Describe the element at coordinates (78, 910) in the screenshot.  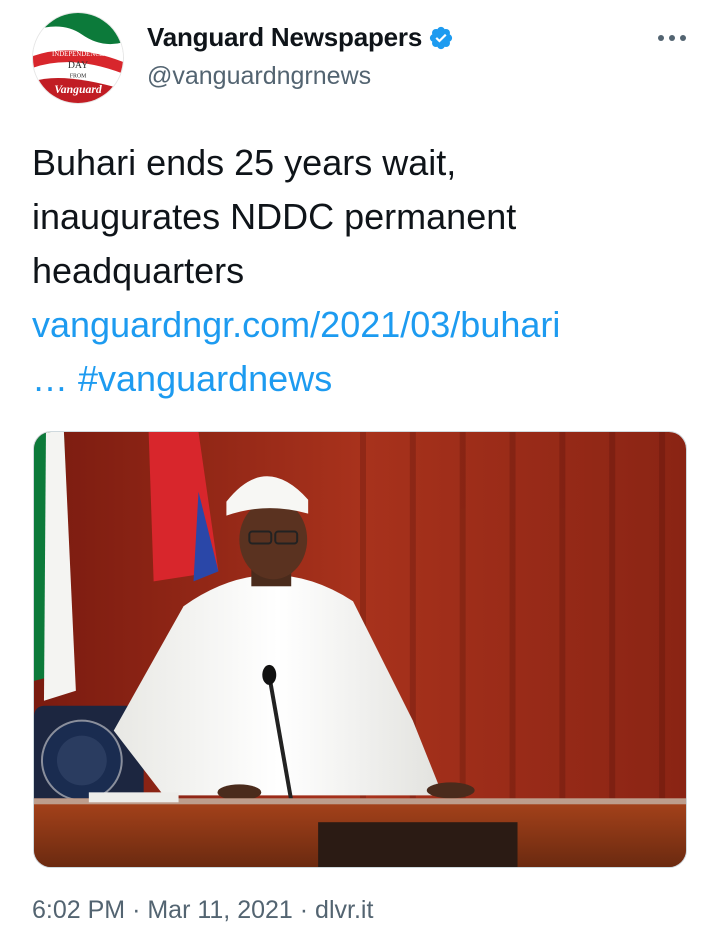
I see `tweet-time: 6:02 PM` at that location.